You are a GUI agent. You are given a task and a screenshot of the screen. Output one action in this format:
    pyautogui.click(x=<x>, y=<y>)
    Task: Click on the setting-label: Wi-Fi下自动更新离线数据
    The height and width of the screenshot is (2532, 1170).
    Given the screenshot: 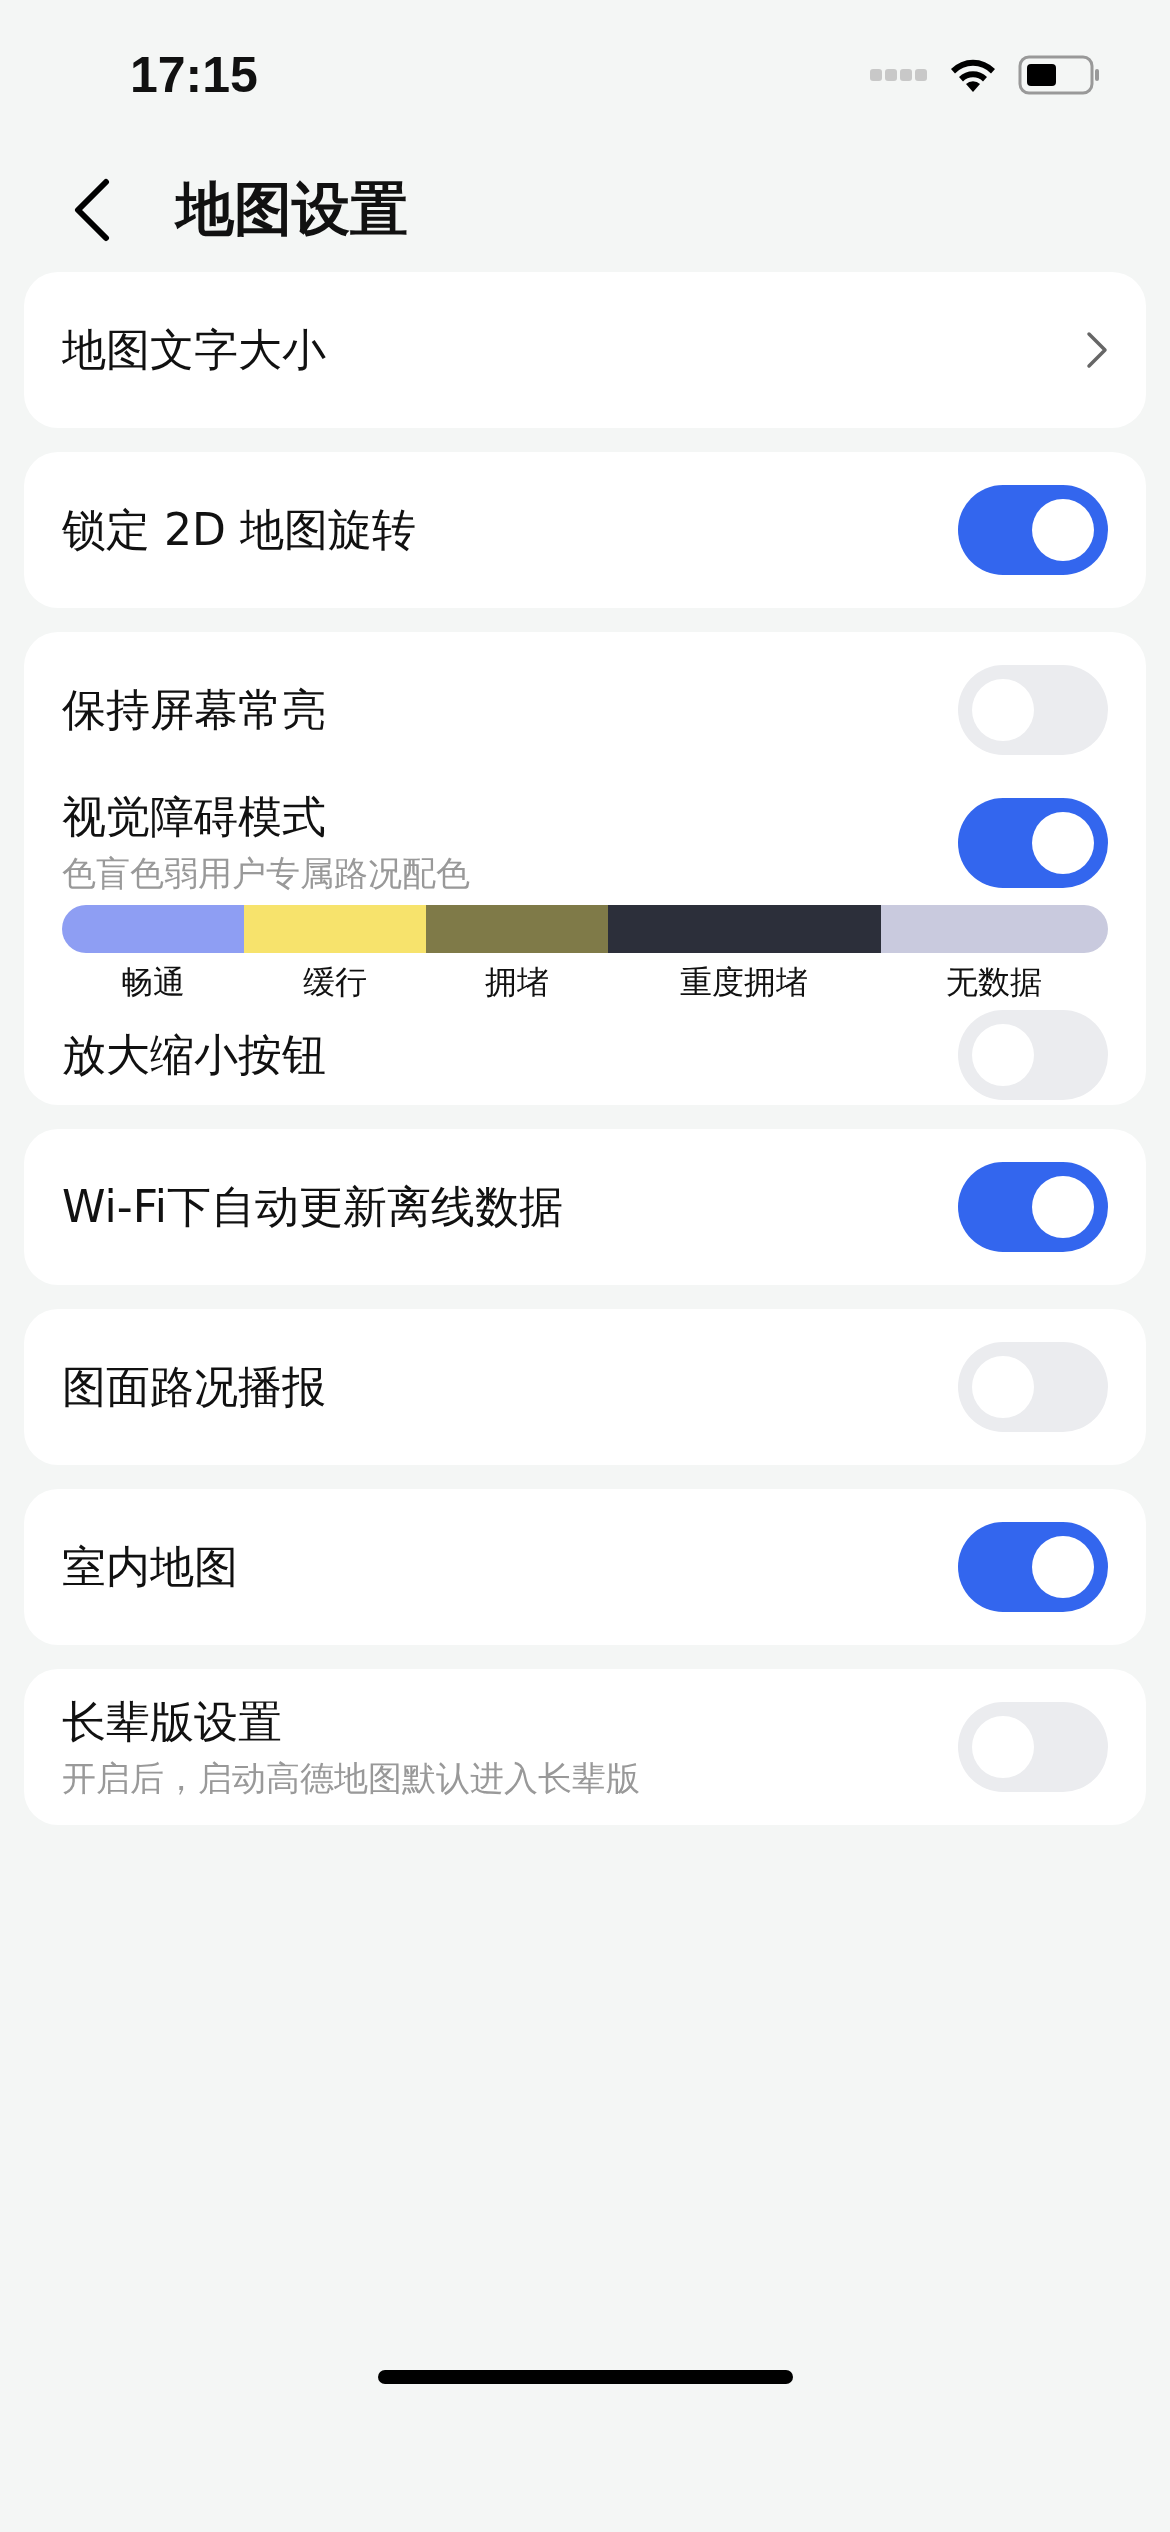 What is the action you would take?
    pyautogui.click(x=312, y=1206)
    